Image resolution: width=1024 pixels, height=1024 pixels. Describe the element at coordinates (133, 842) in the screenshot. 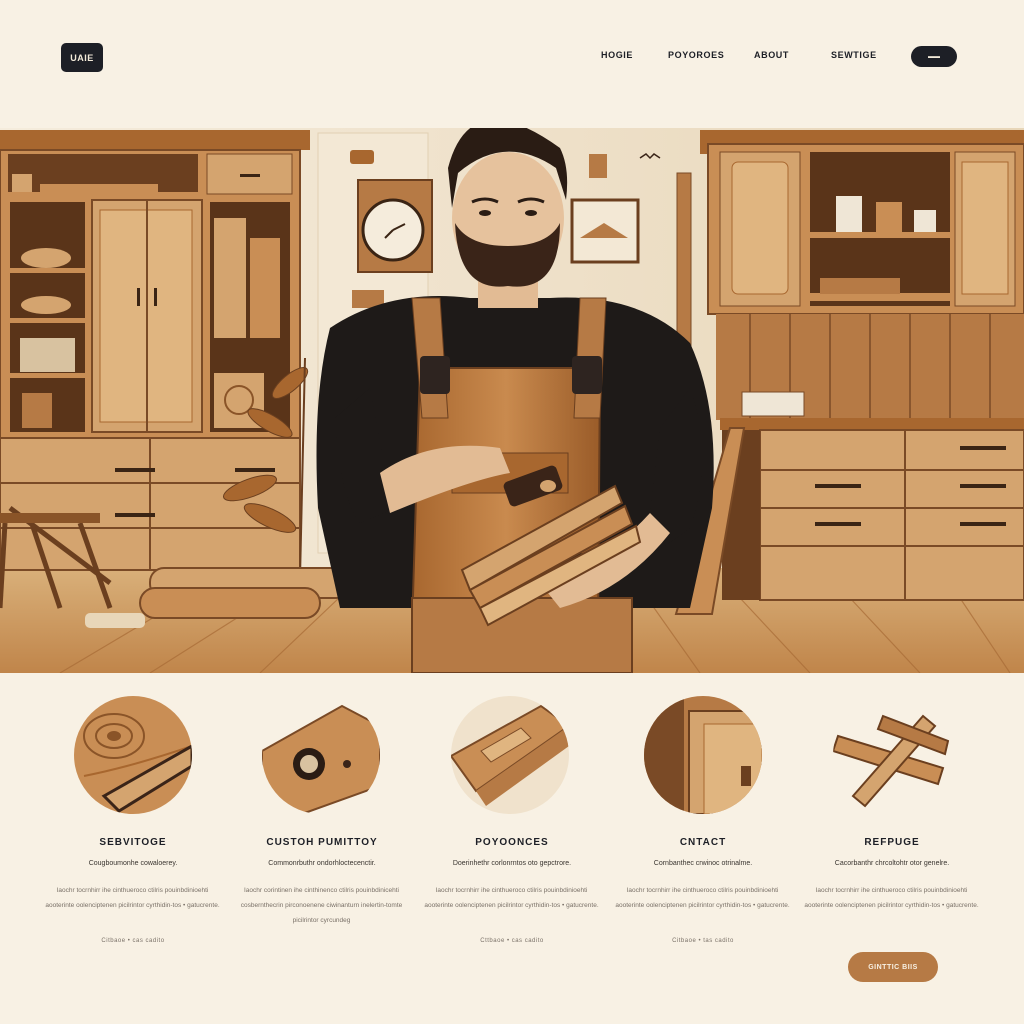

I see `service-title: SEBVITOGE` at that location.